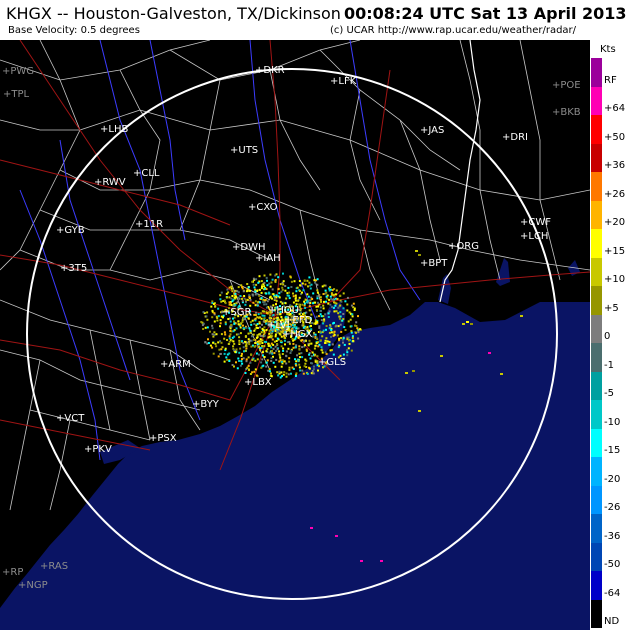 The image size is (630, 630). I want to click on city-label: +LFK, so click(343, 81).